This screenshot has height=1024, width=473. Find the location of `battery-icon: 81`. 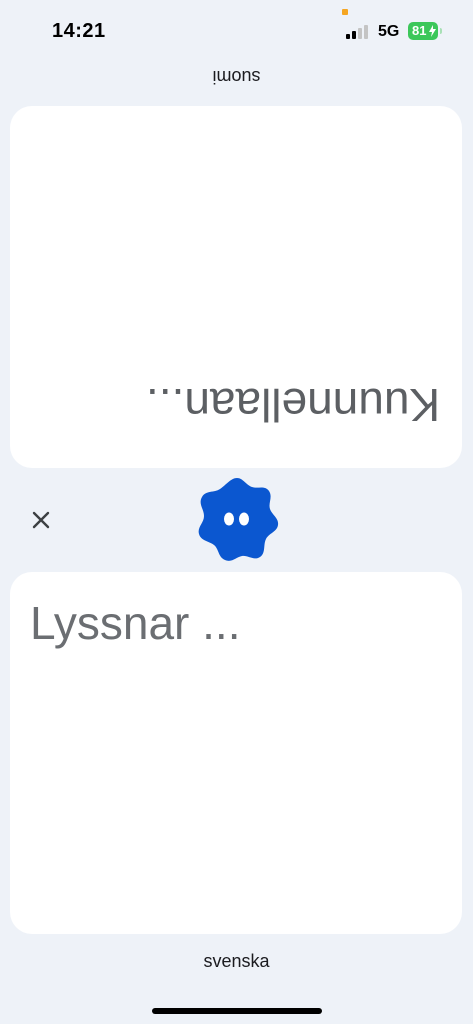

battery-icon: 81 is located at coordinates (423, 31).